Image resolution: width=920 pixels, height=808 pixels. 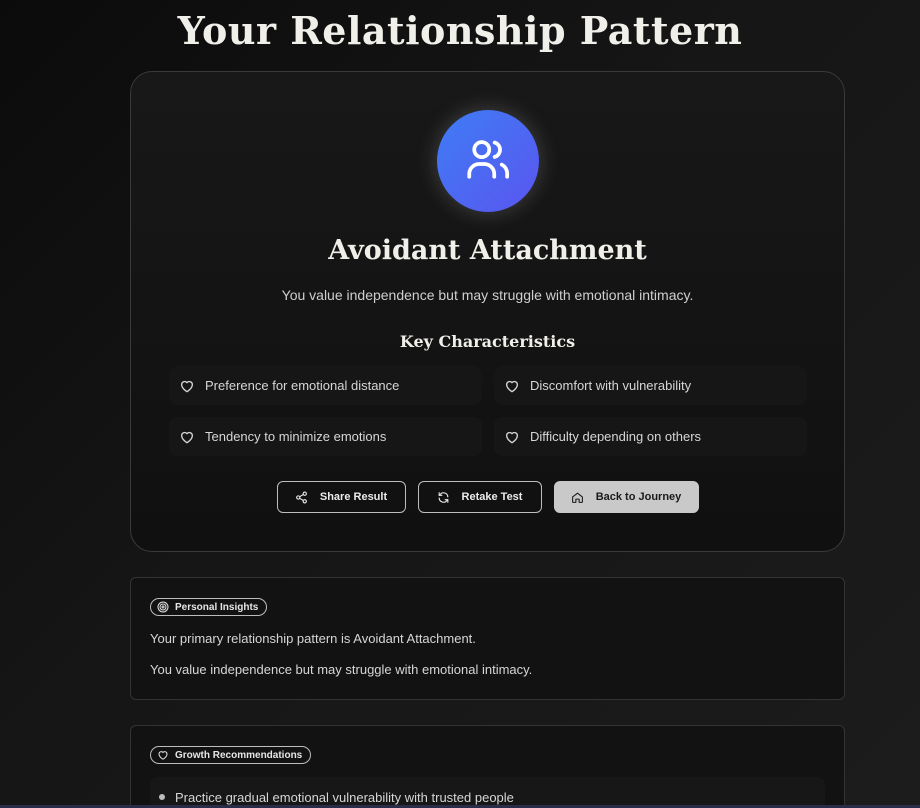 What do you see at coordinates (460, 30) in the screenshot?
I see `page-title: Your Relationship Pattern` at bounding box center [460, 30].